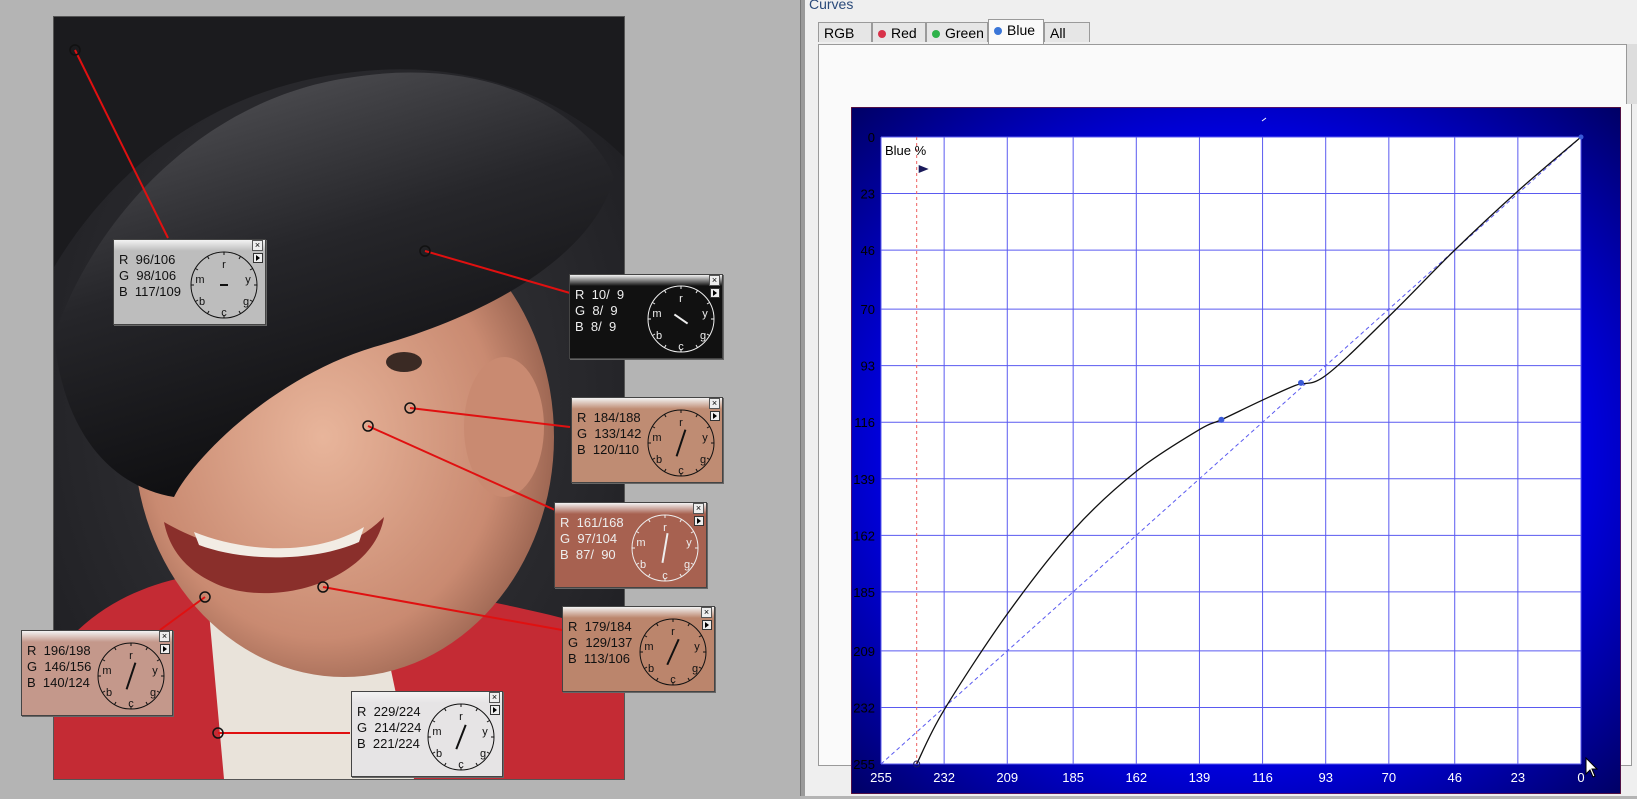 This screenshot has height=799, width=1637. I want to click on tab-blue: Blue, so click(1016, 31).